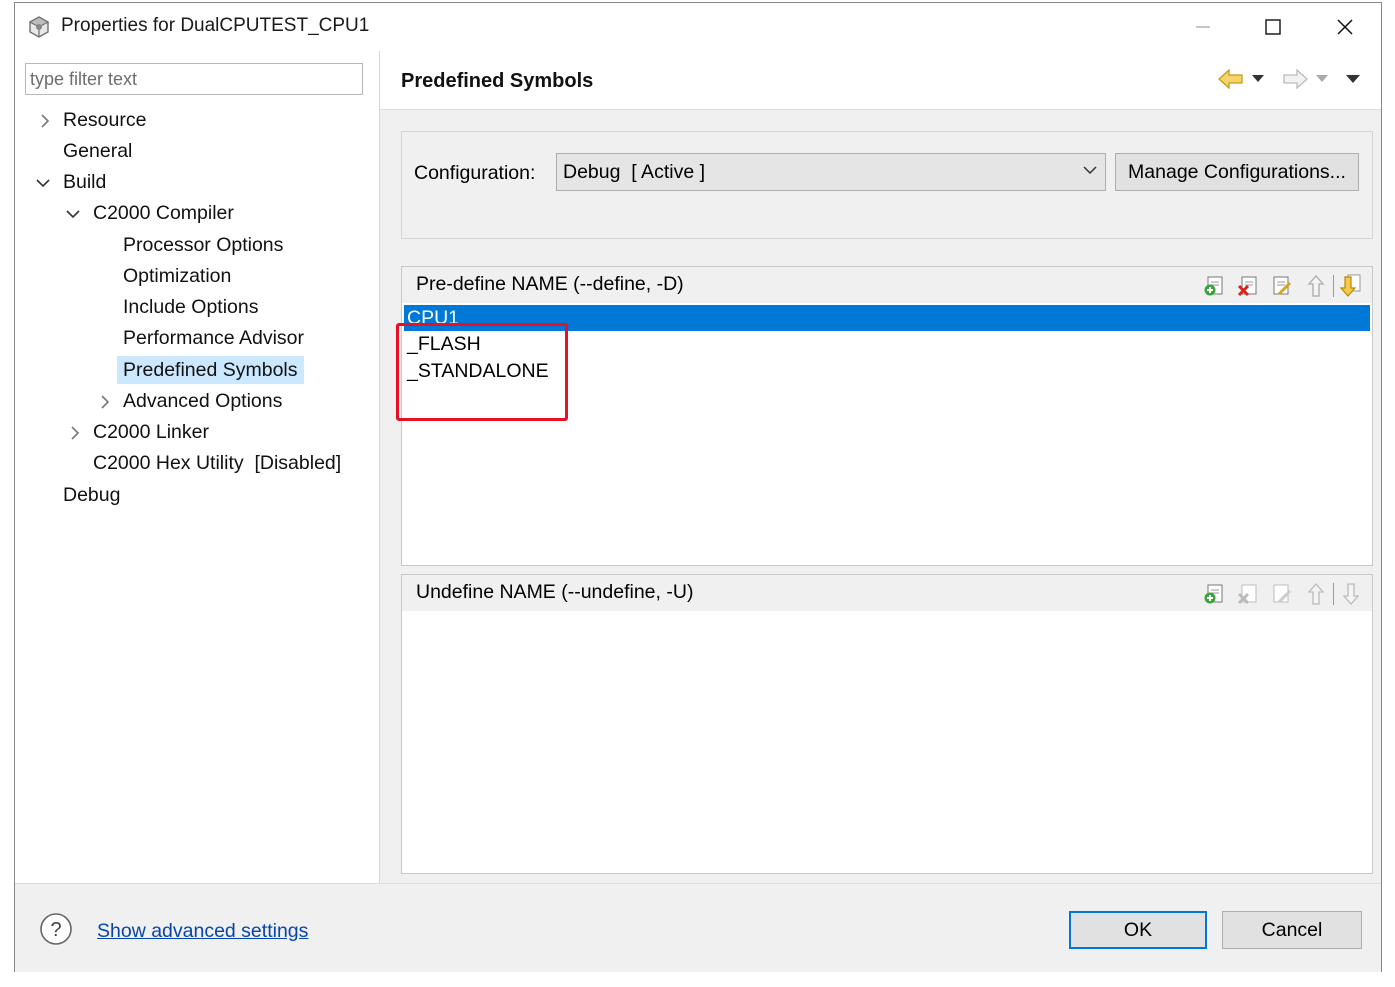 This screenshot has height=987, width=1395. I want to click on minimize-icon, so click(1203, 27).